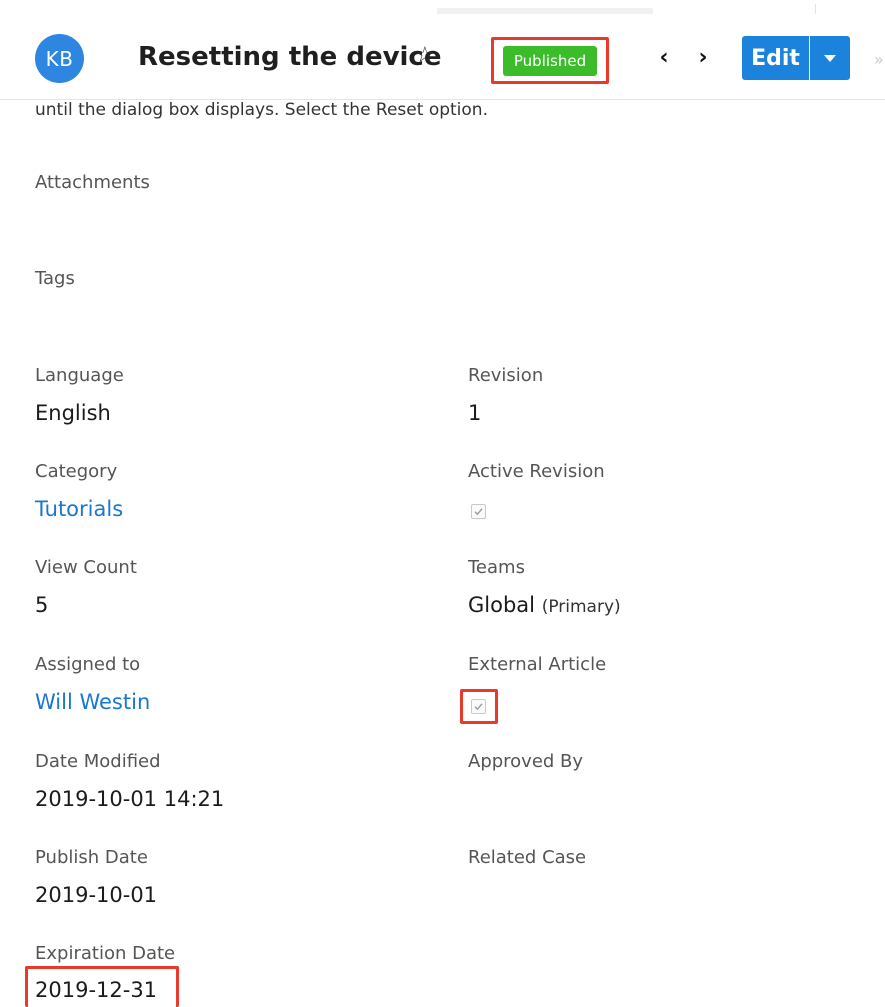  I want to click on caret-down-icon, so click(830, 58).